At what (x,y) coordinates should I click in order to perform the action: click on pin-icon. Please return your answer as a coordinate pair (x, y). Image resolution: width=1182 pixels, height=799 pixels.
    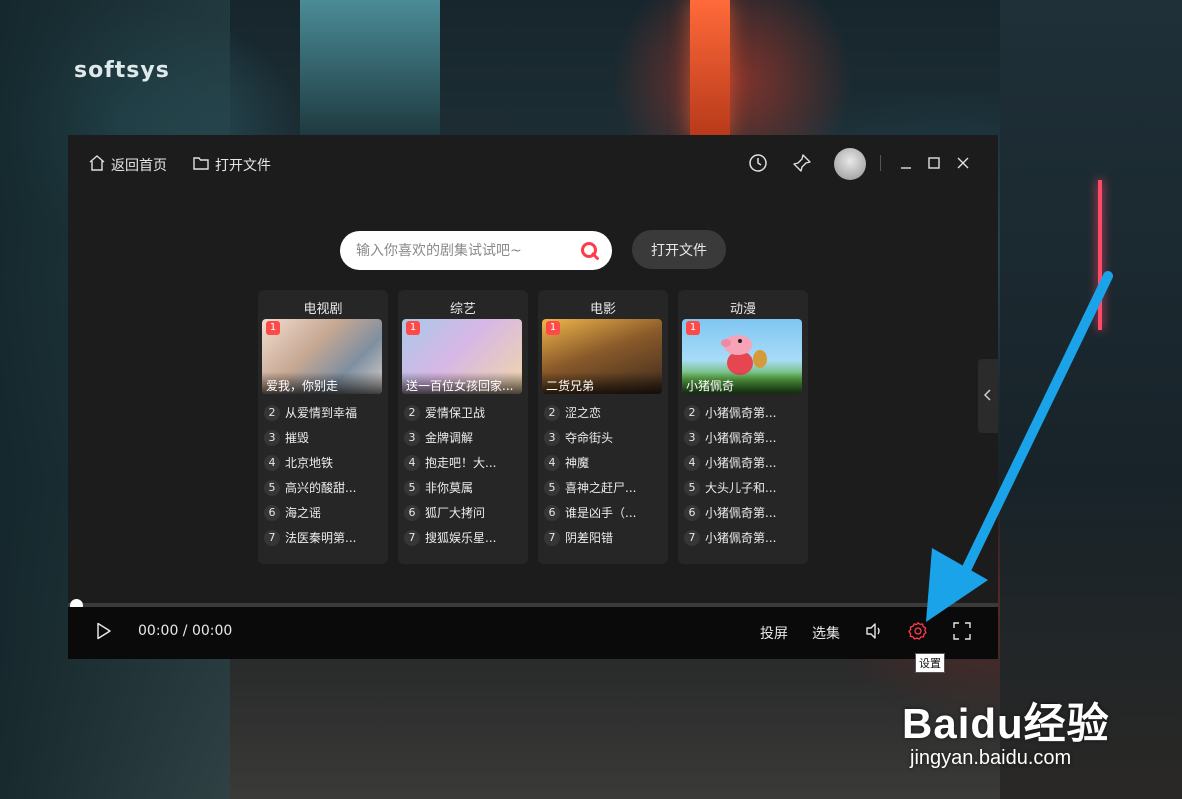
    Looking at the image, I should click on (802, 163).